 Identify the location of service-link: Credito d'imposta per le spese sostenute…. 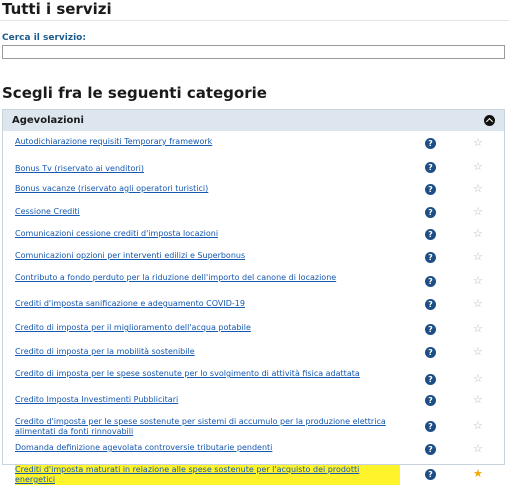
(207, 427).